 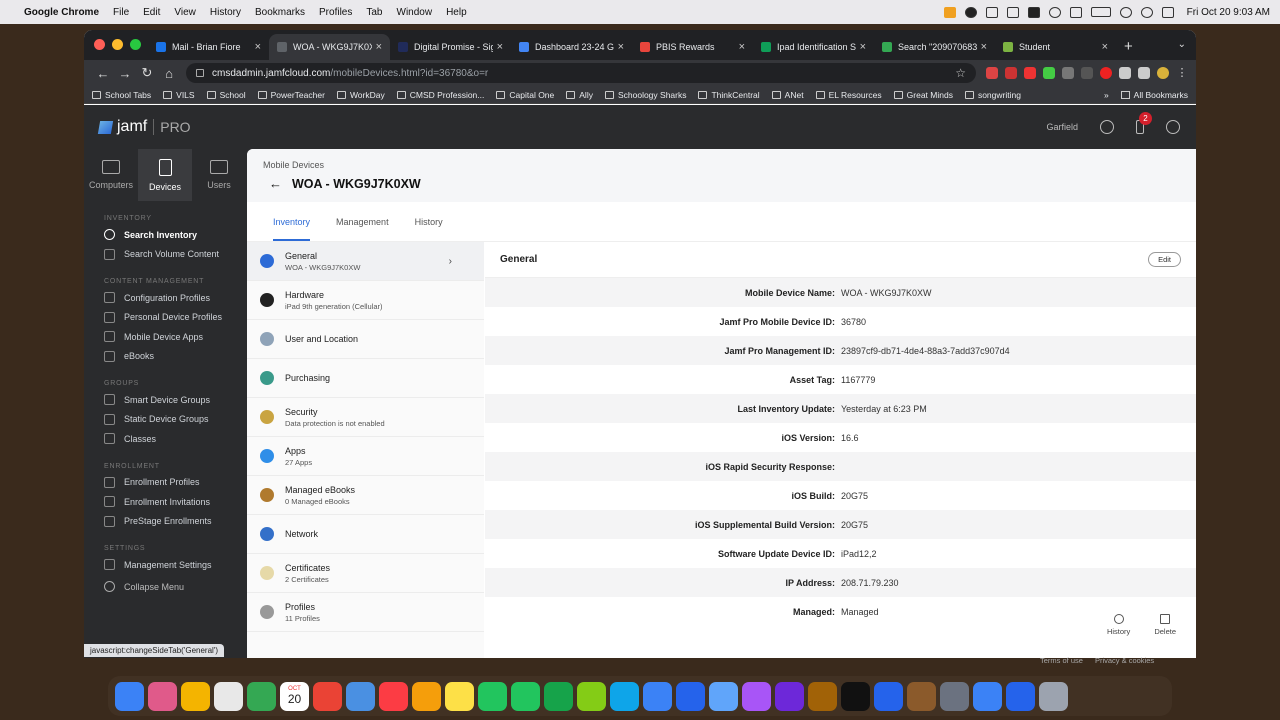 What do you see at coordinates (1146, 12) in the screenshot?
I see `spotlight-icon` at bounding box center [1146, 12].